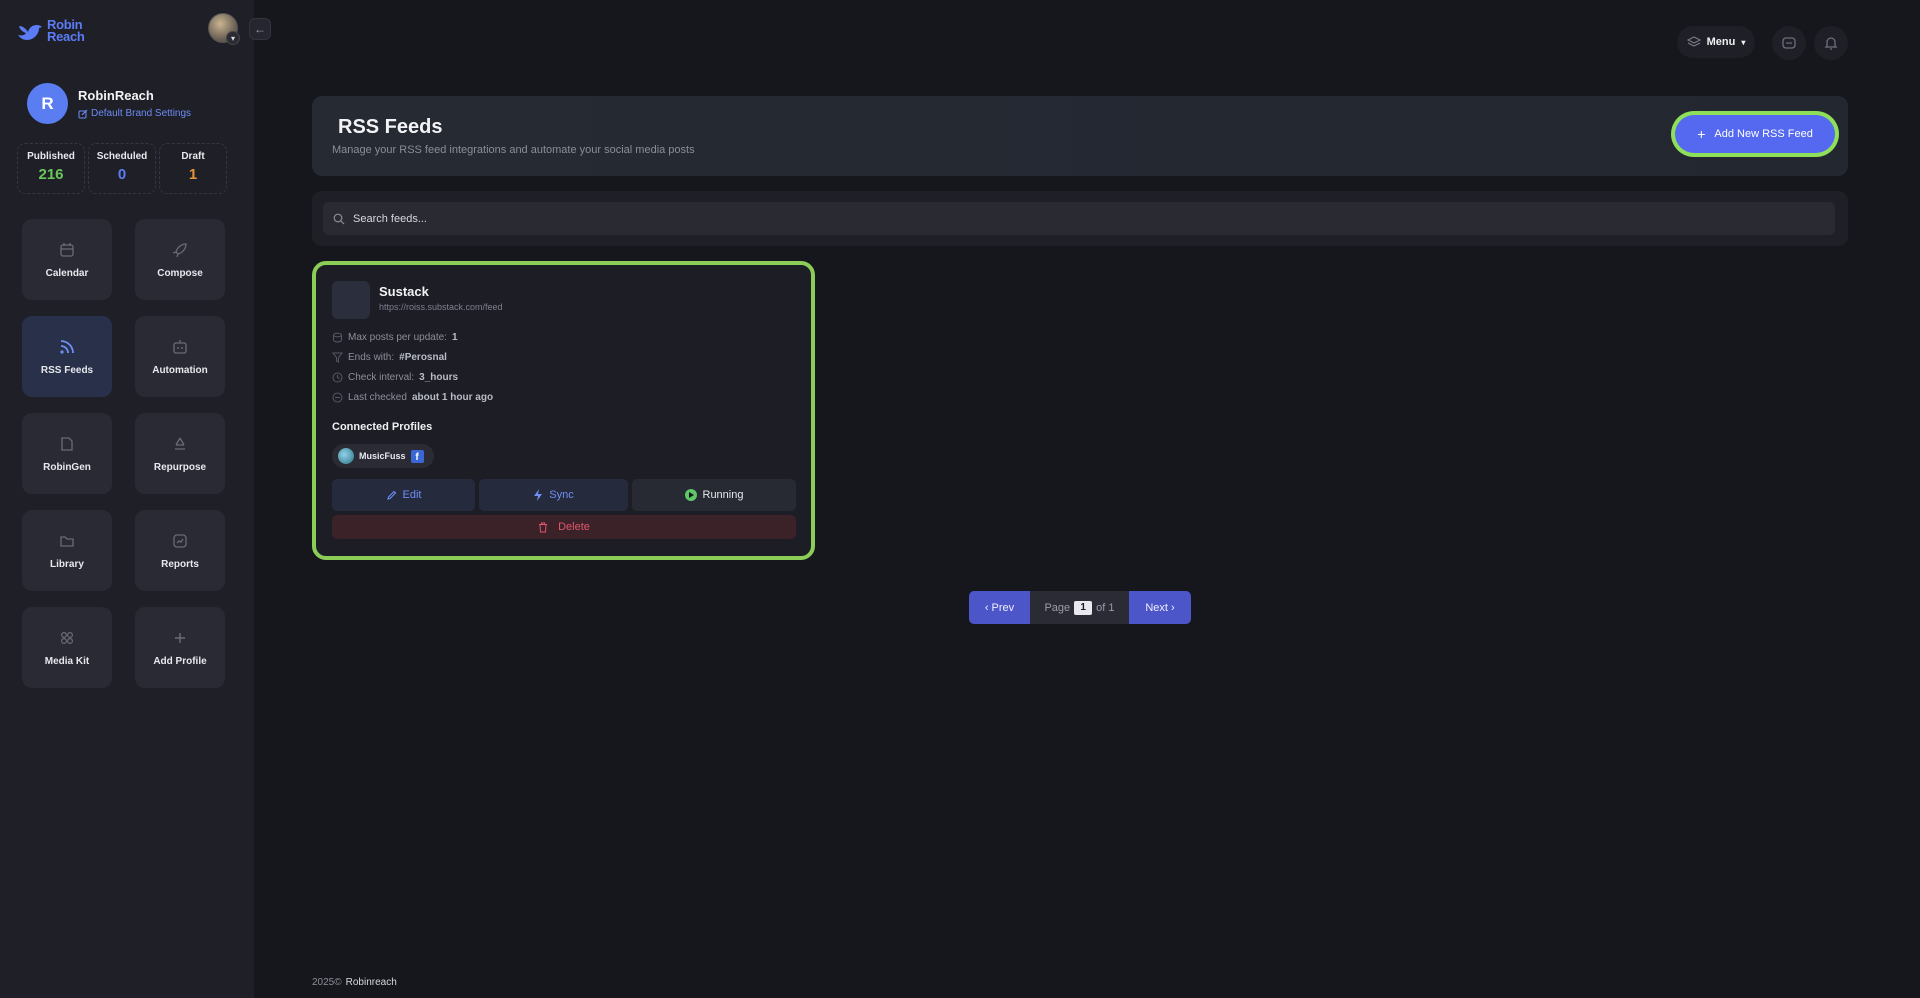 The width and height of the screenshot is (1920, 998). I want to click on rss-icon, so click(67, 347).